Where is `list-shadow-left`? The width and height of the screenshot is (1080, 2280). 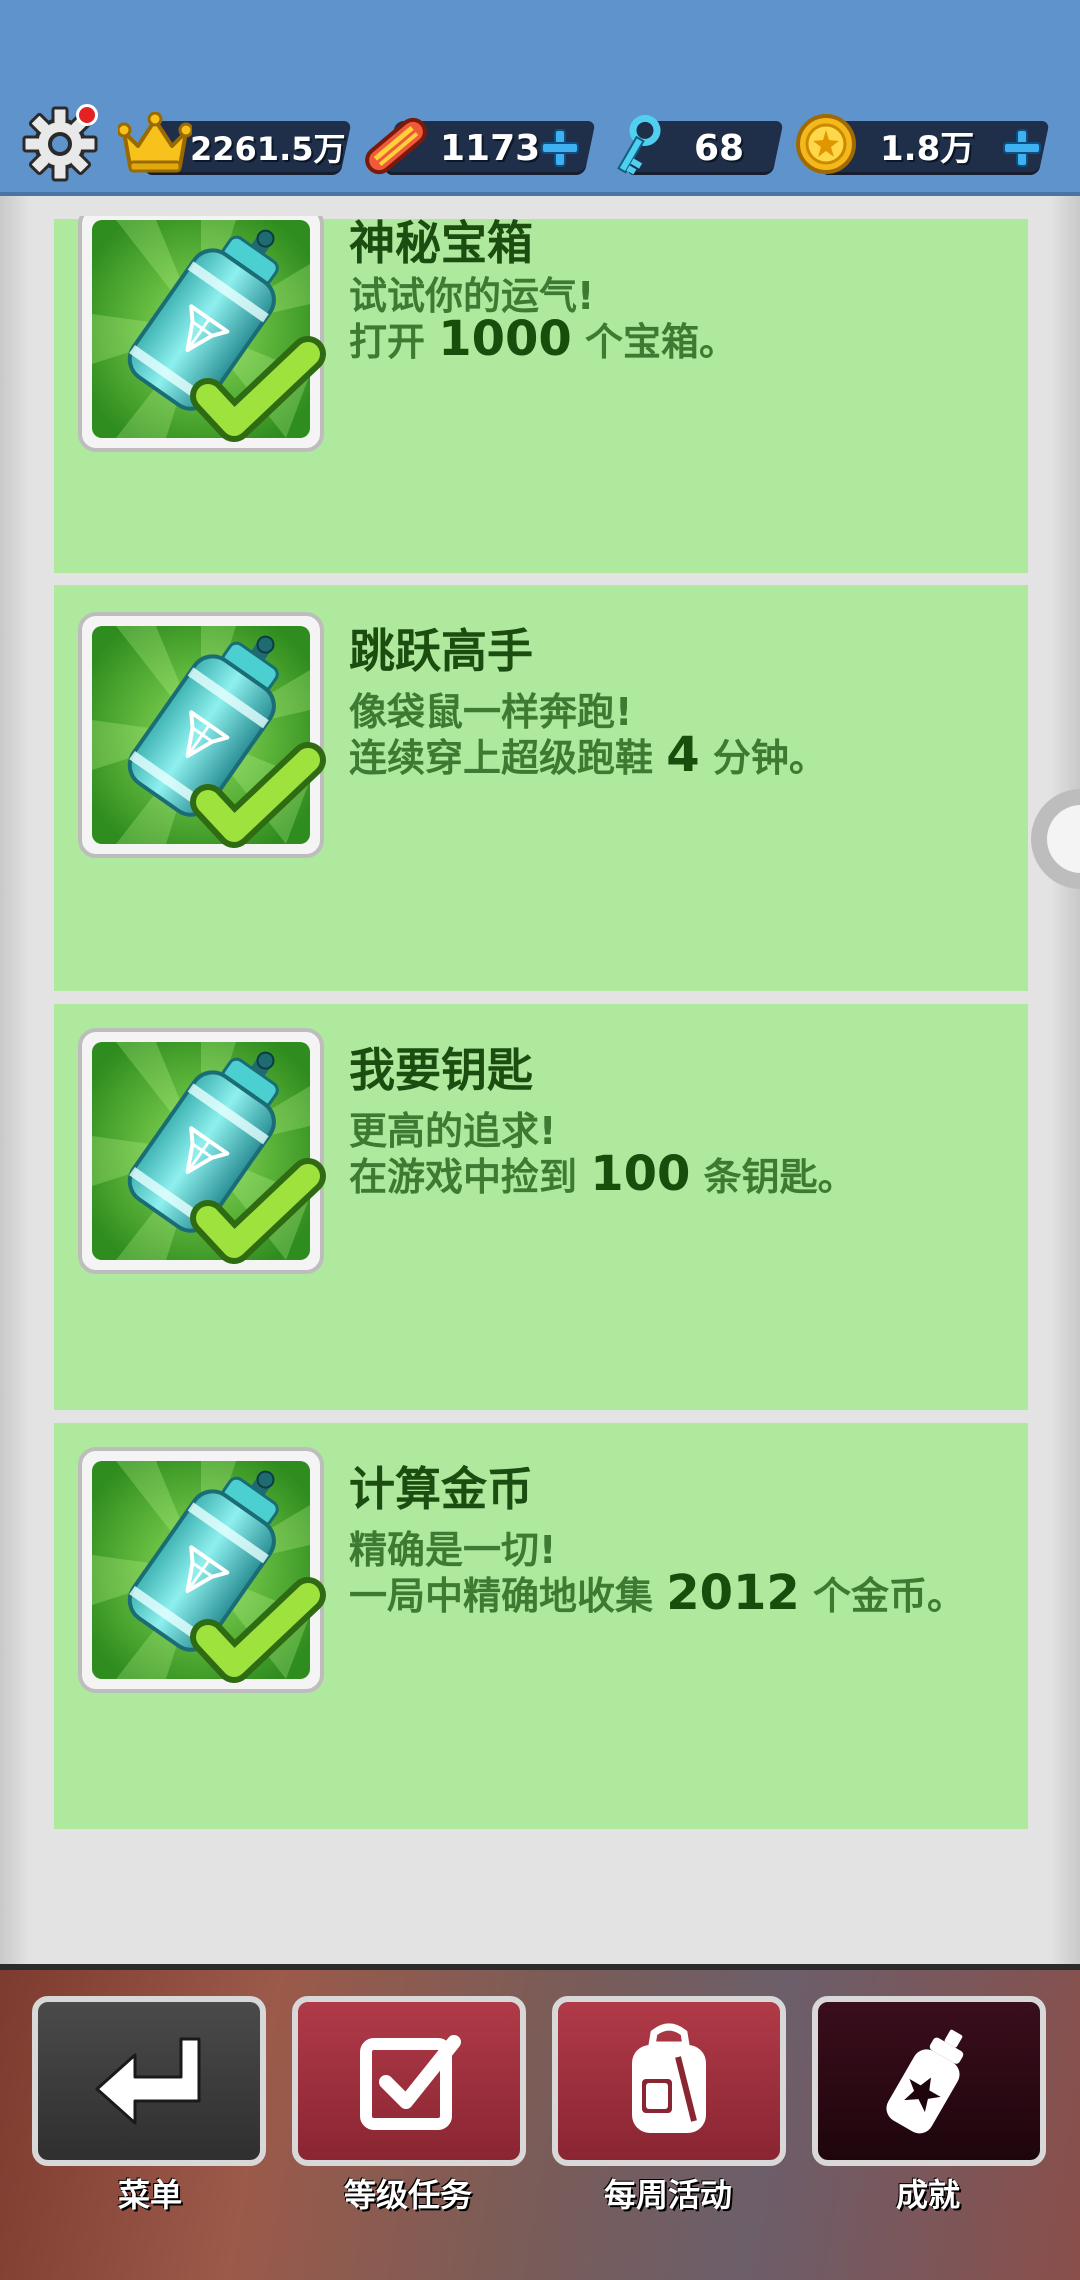 list-shadow-left is located at coordinates (15, 1080).